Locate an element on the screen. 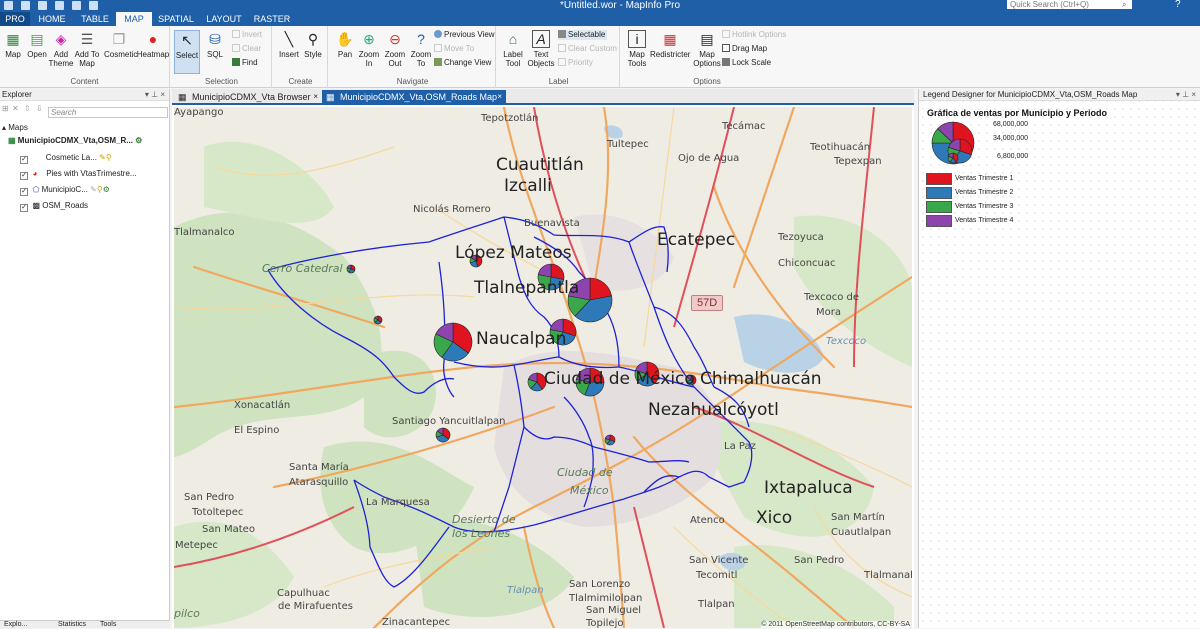 This screenshot has width=1200, height=629. open-button: ▤ Open is located at coordinates (37, 45).